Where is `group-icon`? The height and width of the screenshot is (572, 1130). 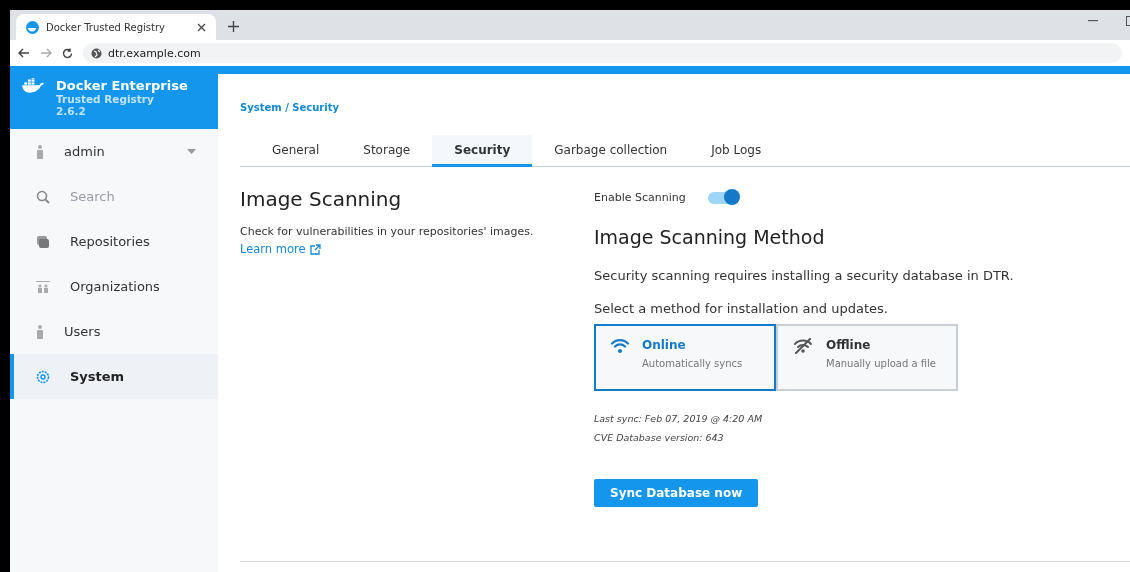
group-icon is located at coordinates (43, 286).